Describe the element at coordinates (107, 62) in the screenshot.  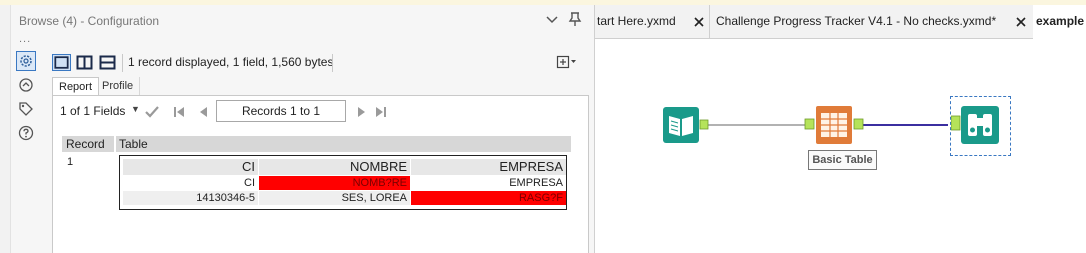
I see `horizontal-split-icon` at that location.